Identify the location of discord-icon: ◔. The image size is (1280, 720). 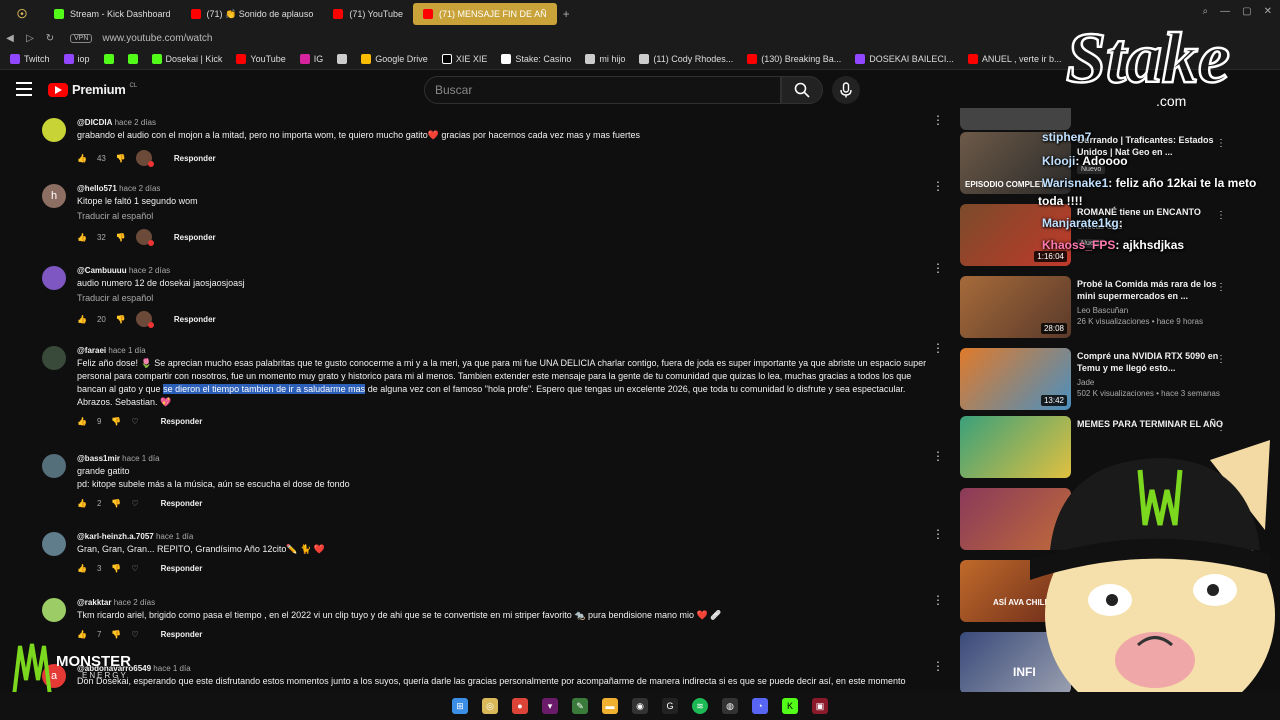
(760, 706).